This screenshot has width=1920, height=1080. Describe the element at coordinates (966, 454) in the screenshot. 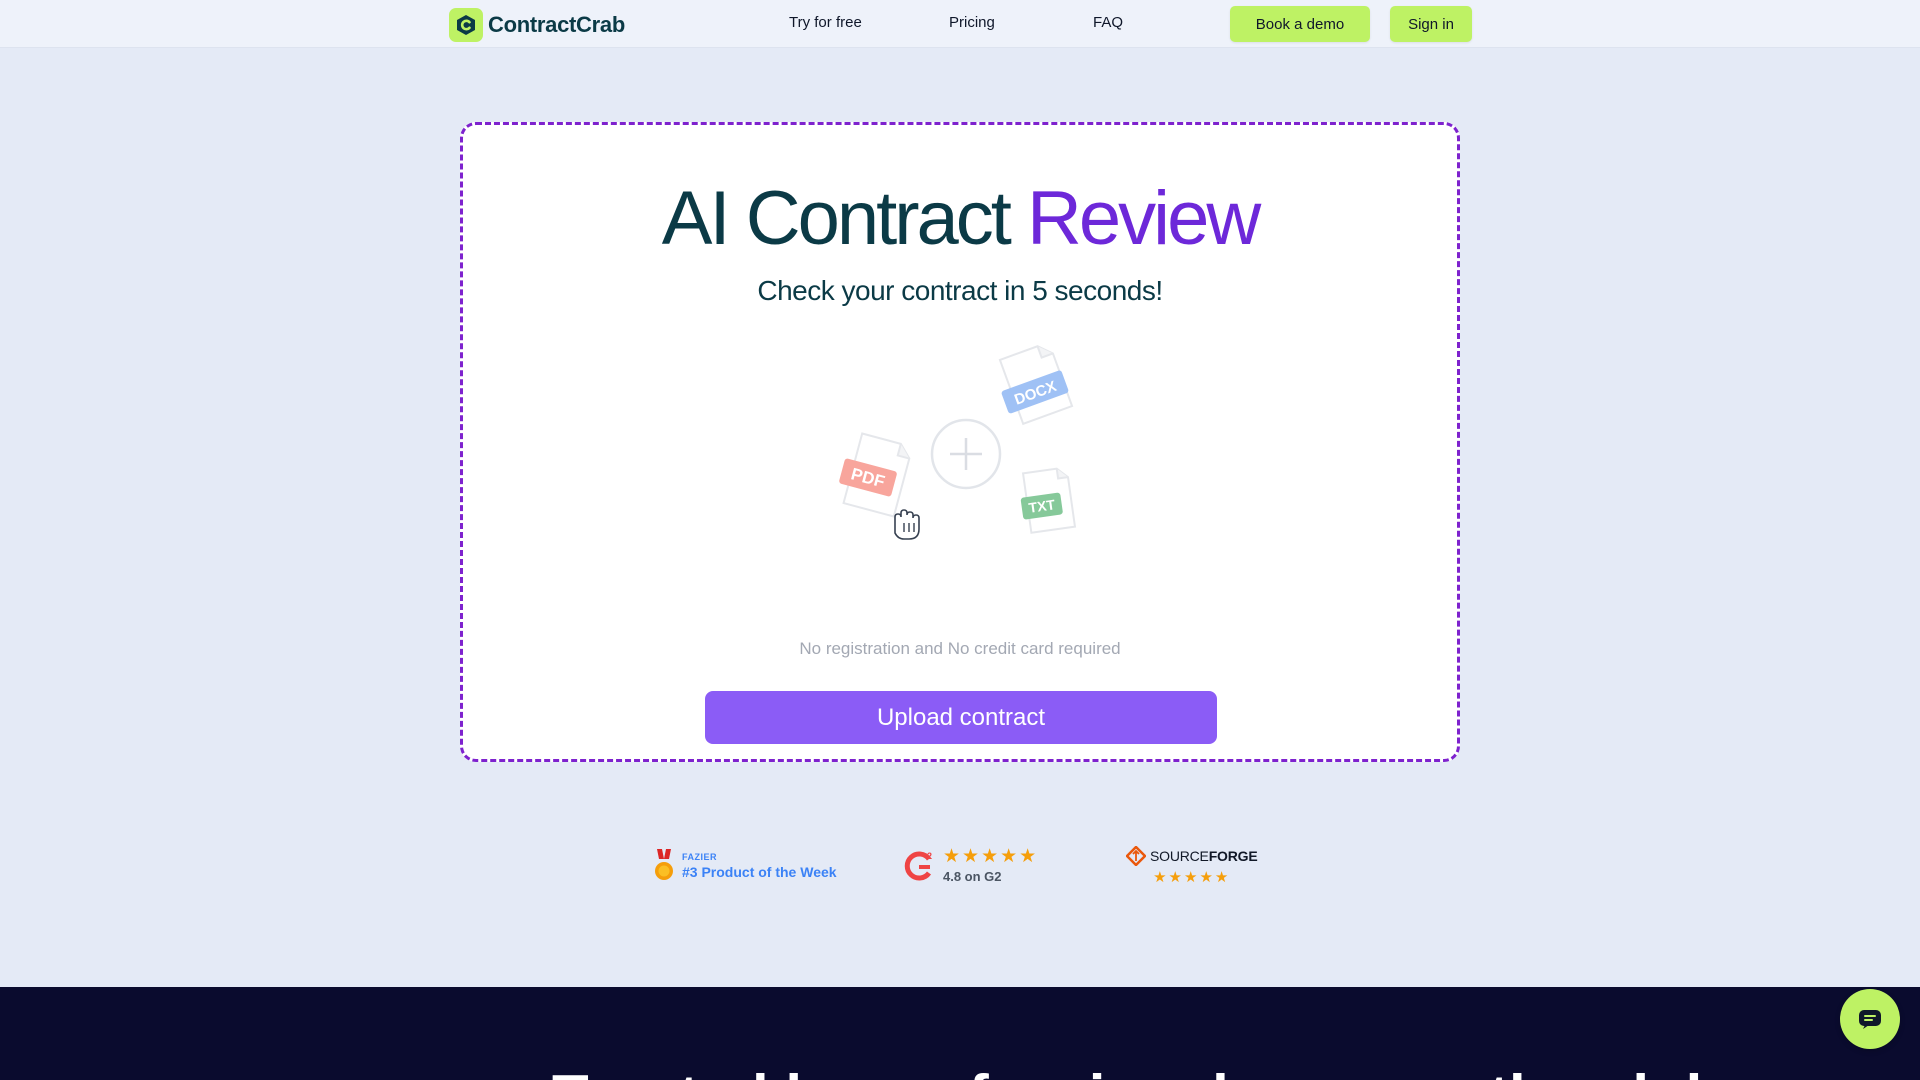

I see `plus-circle-icon` at that location.